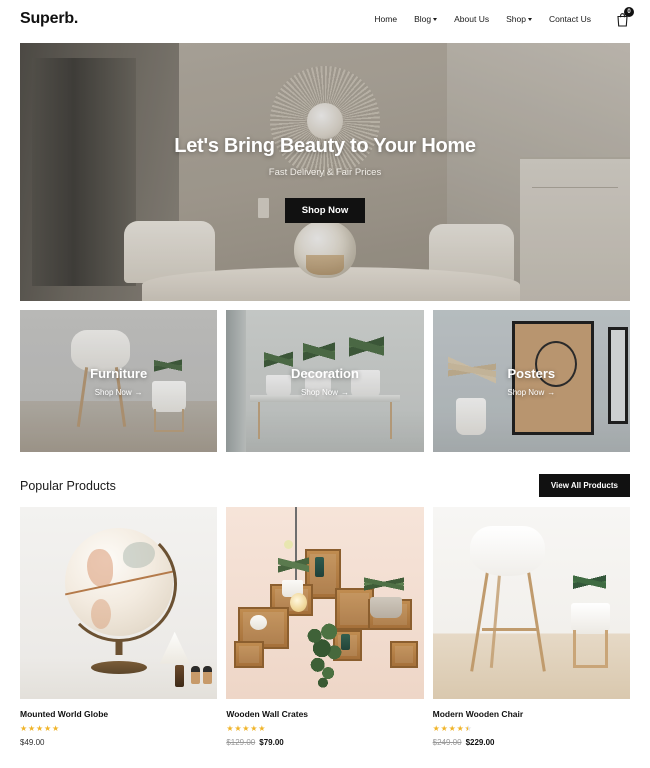 The image size is (650, 768). What do you see at coordinates (179, 676) in the screenshot?
I see `decor-bottle` at bounding box center [179, 676].